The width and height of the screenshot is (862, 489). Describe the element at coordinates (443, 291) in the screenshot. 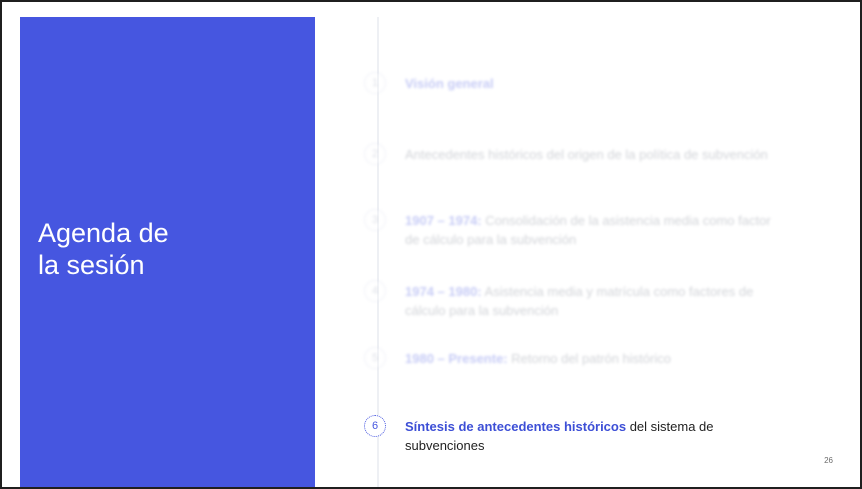

I see `agenda-highlight: 1974 – 1980:` at that location.